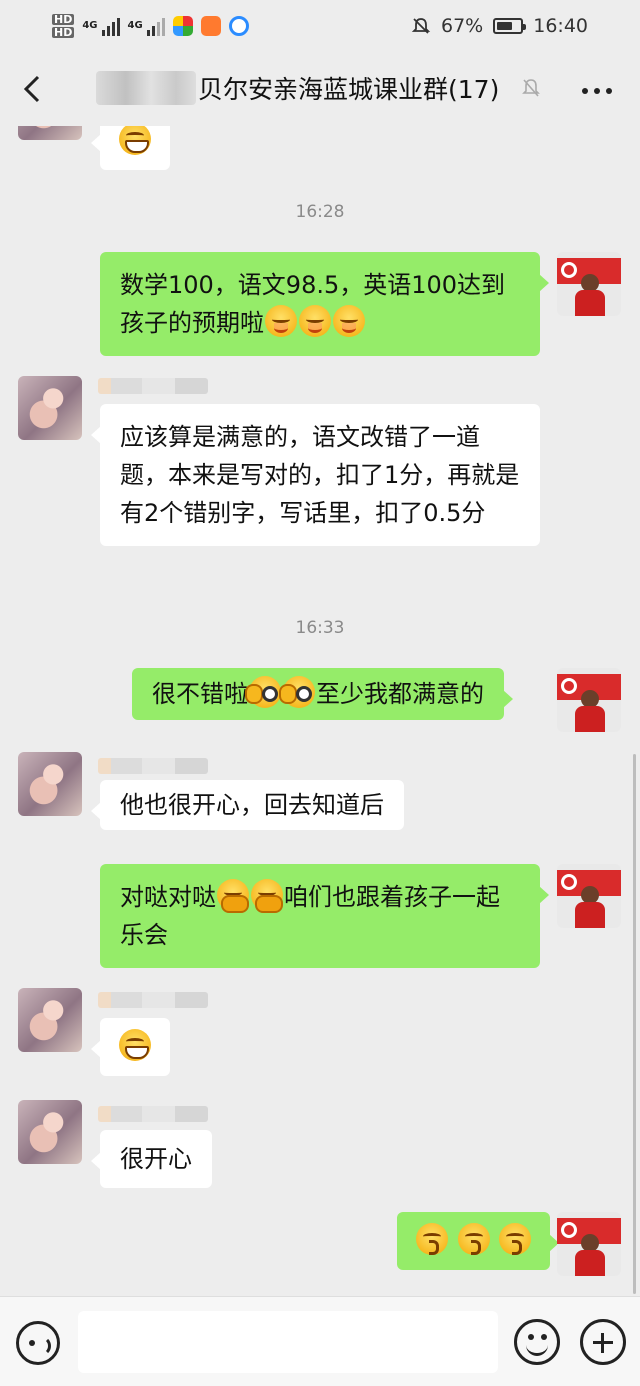 This screenshot has height=1386, width=640. Describe the element at coordinates (146, 88) in the screenshot. I see `blurred-name-prefix` at that location.